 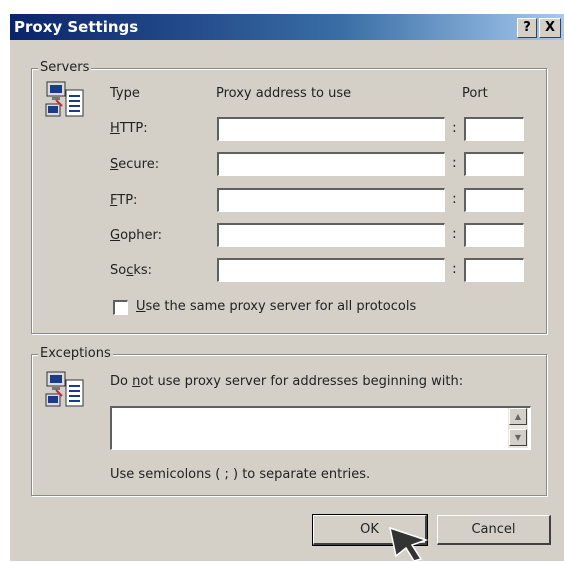 I want to click on socks-label: Socks:, so click(x=131, y=270).